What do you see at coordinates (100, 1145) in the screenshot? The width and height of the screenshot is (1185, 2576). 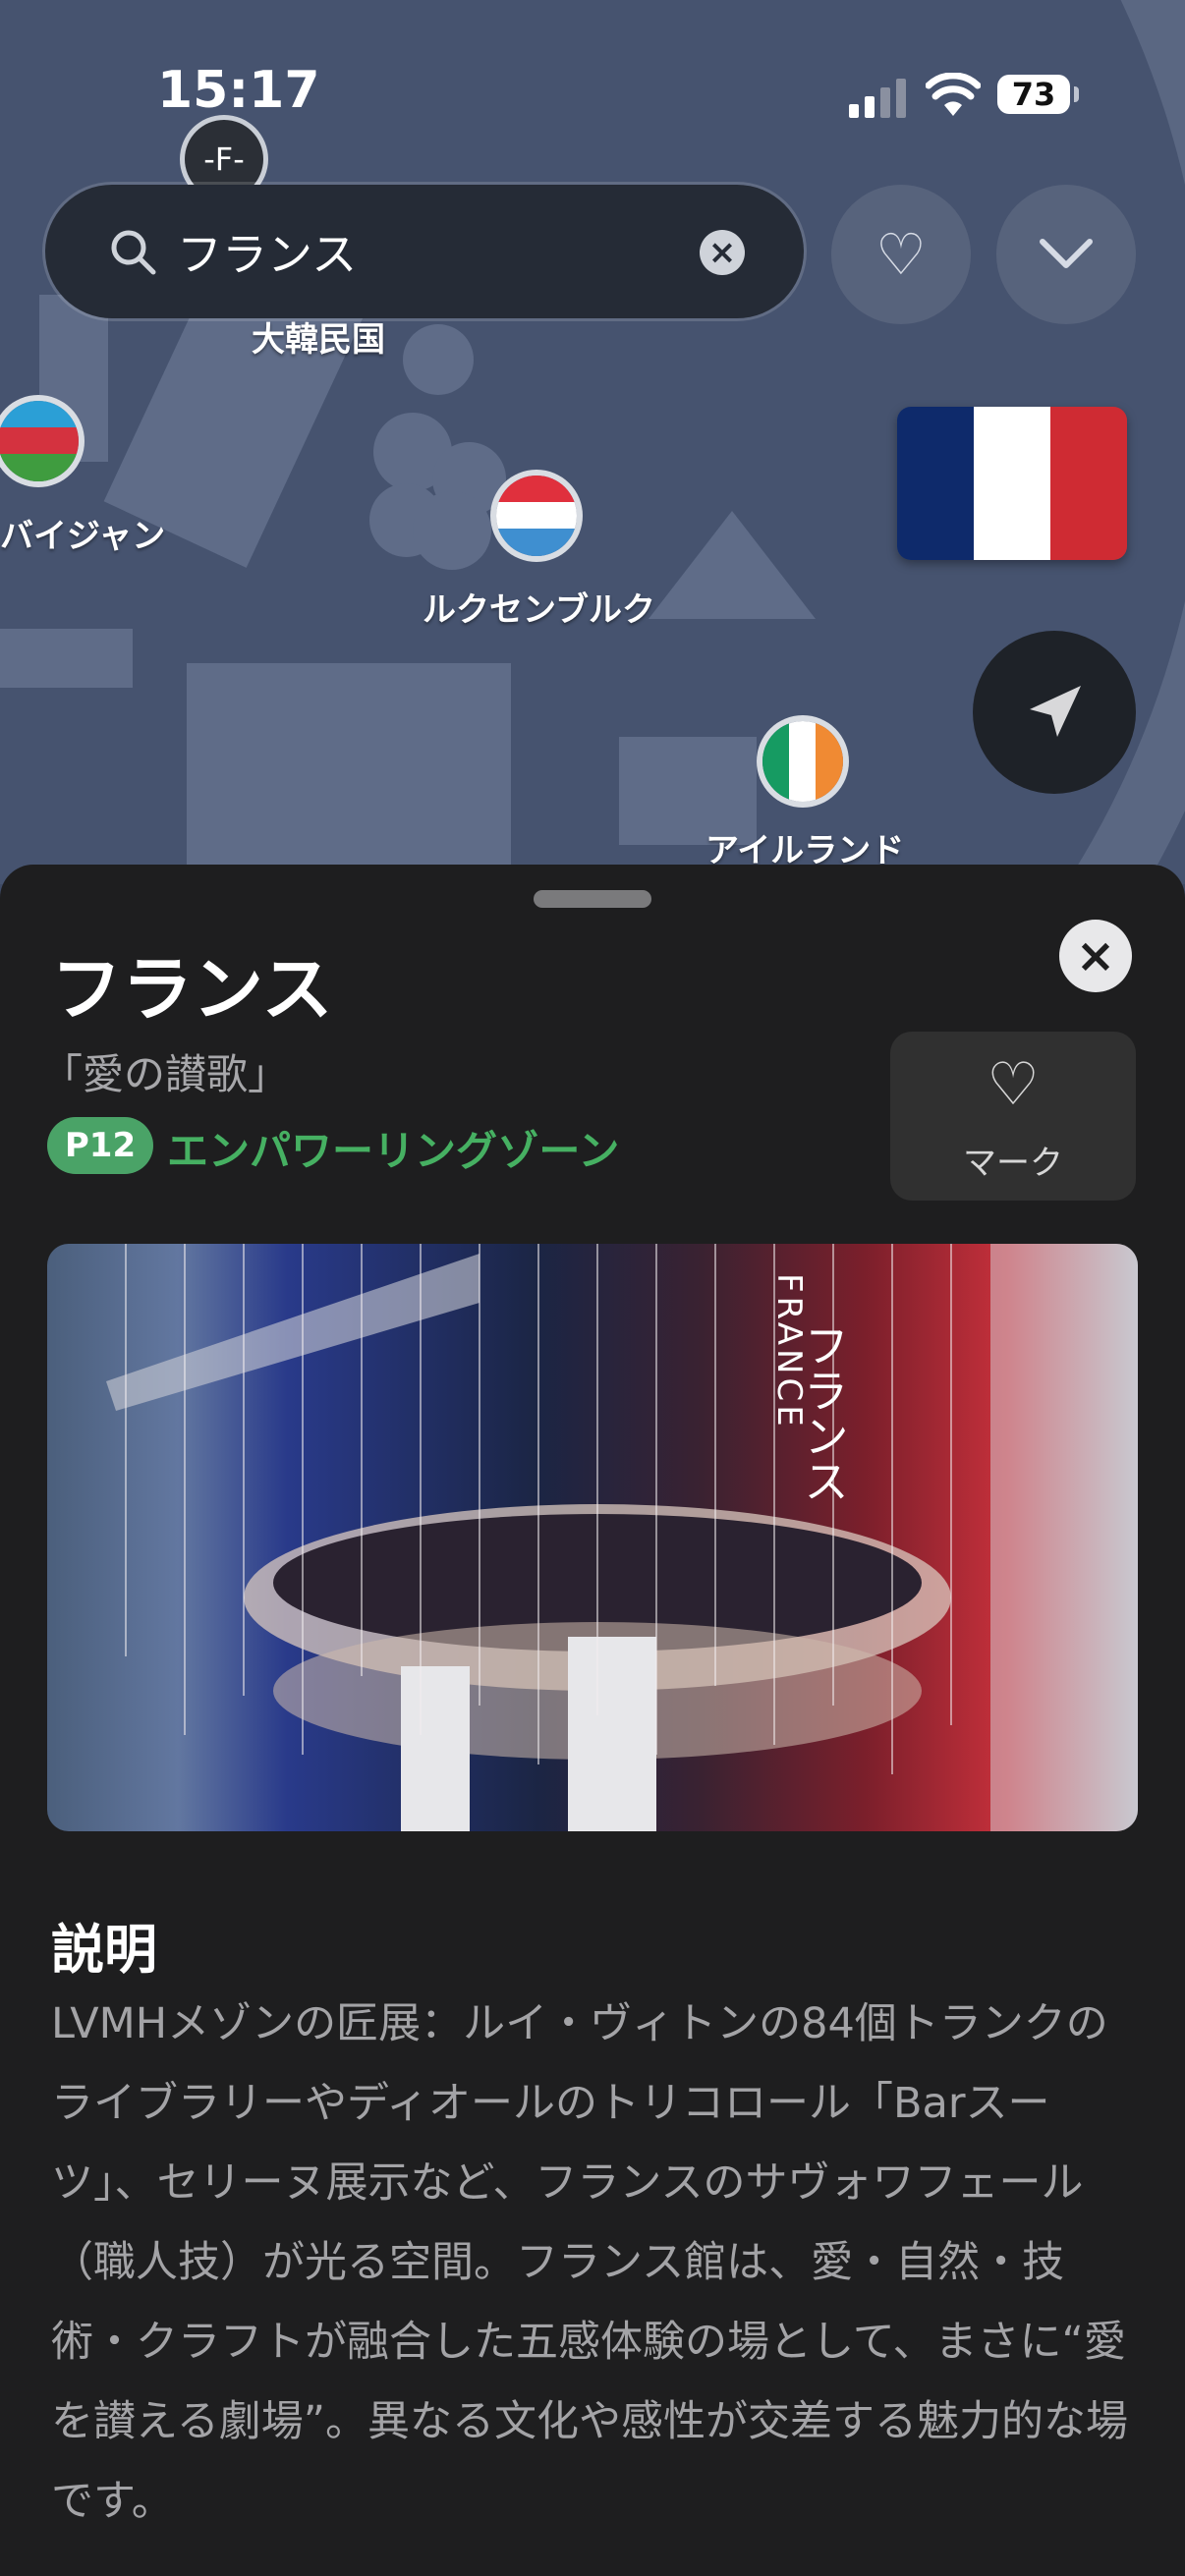 I see `zone-badge: P12` at bounding box center [100, 1145].